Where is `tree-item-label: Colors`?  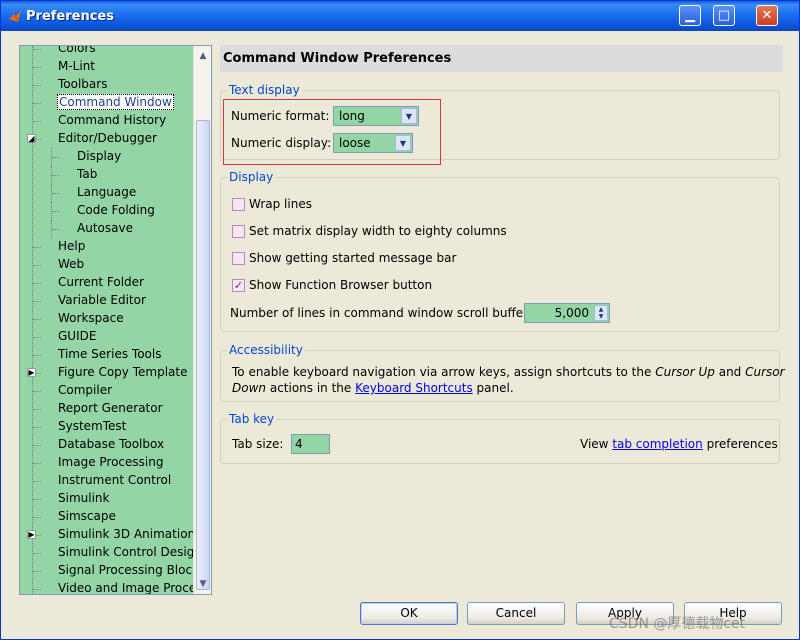
tree-item-label: Colors is located at coordinates (77, 50).